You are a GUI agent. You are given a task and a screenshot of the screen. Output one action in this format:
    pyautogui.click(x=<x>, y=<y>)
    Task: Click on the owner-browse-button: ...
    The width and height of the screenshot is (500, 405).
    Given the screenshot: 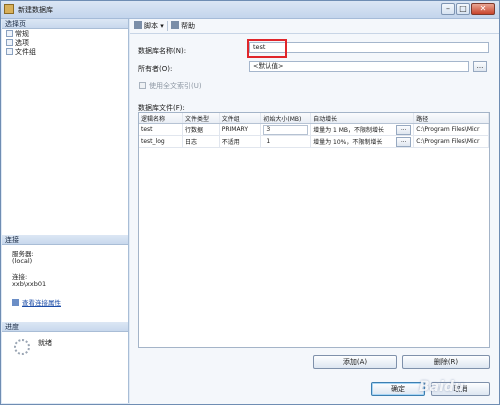 What is the action you would take?
    pyautogui.click(x=480, y=66)
    